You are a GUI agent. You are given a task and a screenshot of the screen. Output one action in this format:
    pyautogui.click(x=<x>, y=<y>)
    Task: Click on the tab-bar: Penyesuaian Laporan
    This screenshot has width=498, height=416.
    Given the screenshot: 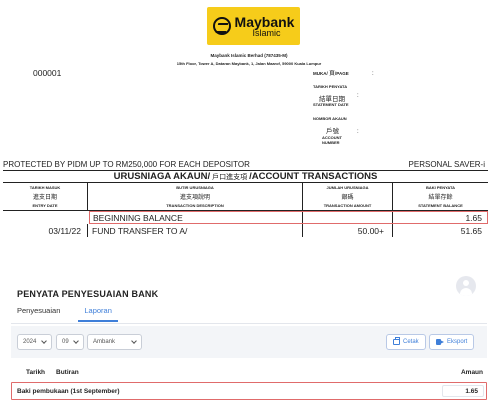 What is the action you would take?
    pyautogui.click(x=67, y=313)
    